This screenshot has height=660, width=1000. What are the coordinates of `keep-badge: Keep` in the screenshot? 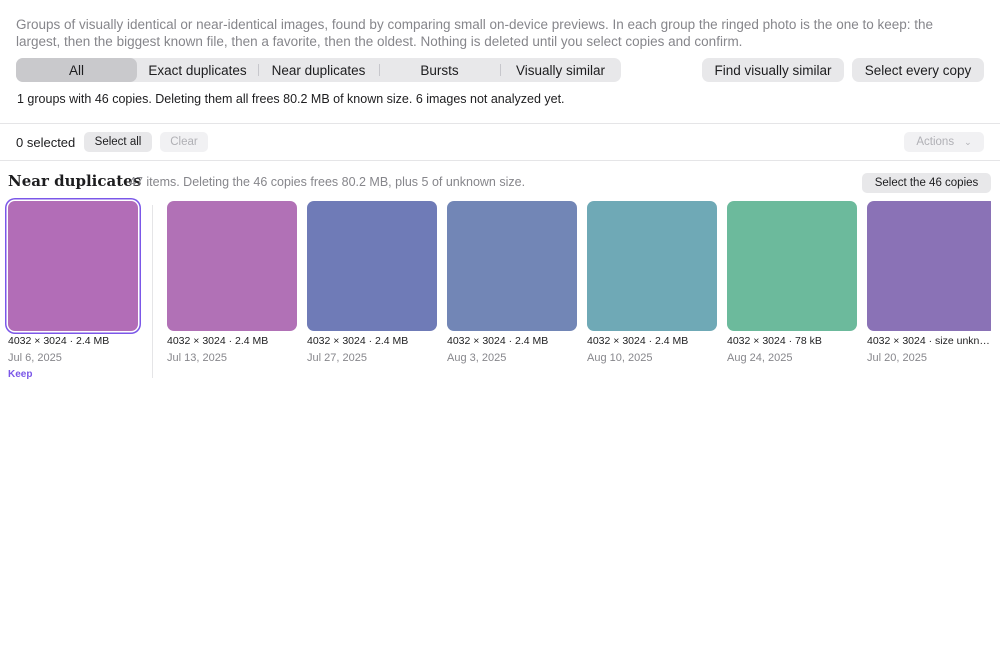 It's located at (20, 374).